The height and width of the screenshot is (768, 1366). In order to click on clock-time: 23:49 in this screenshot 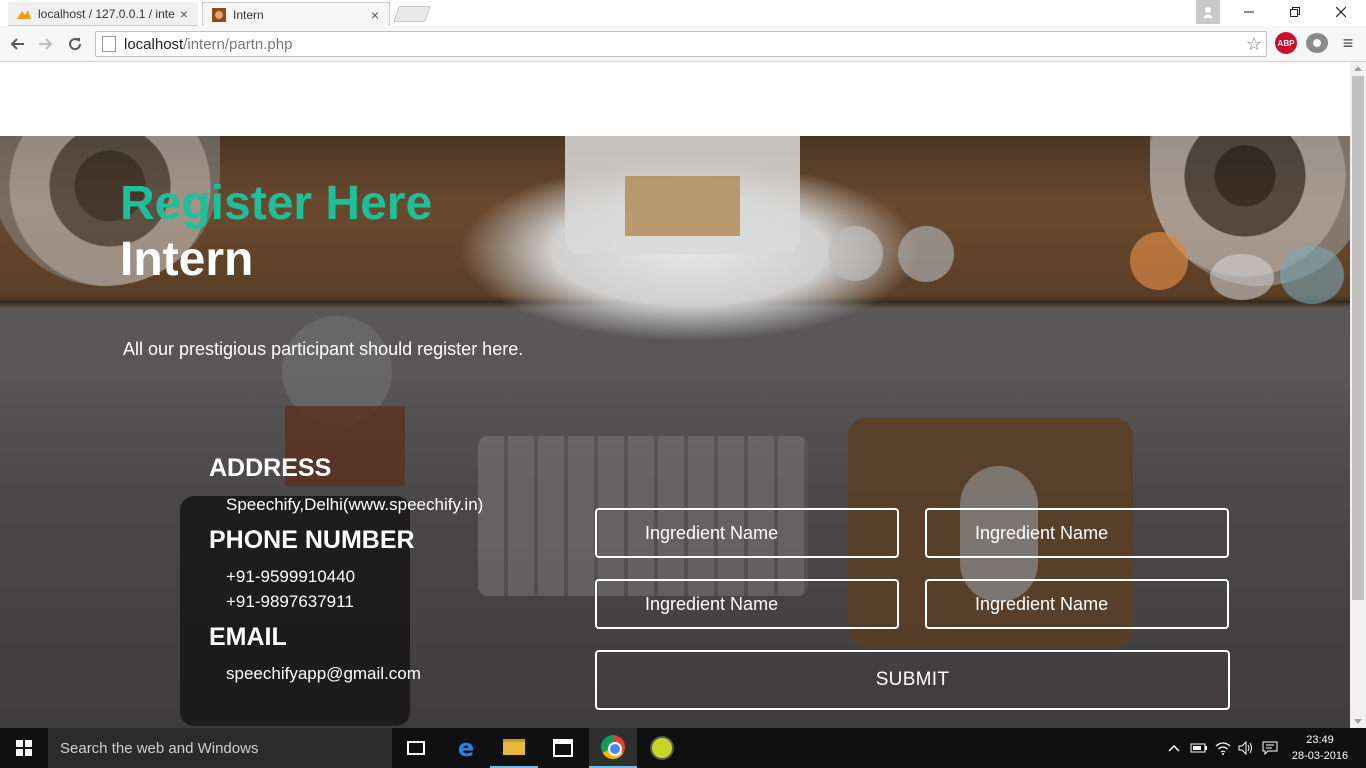, I will do `click(1320, 740)`.